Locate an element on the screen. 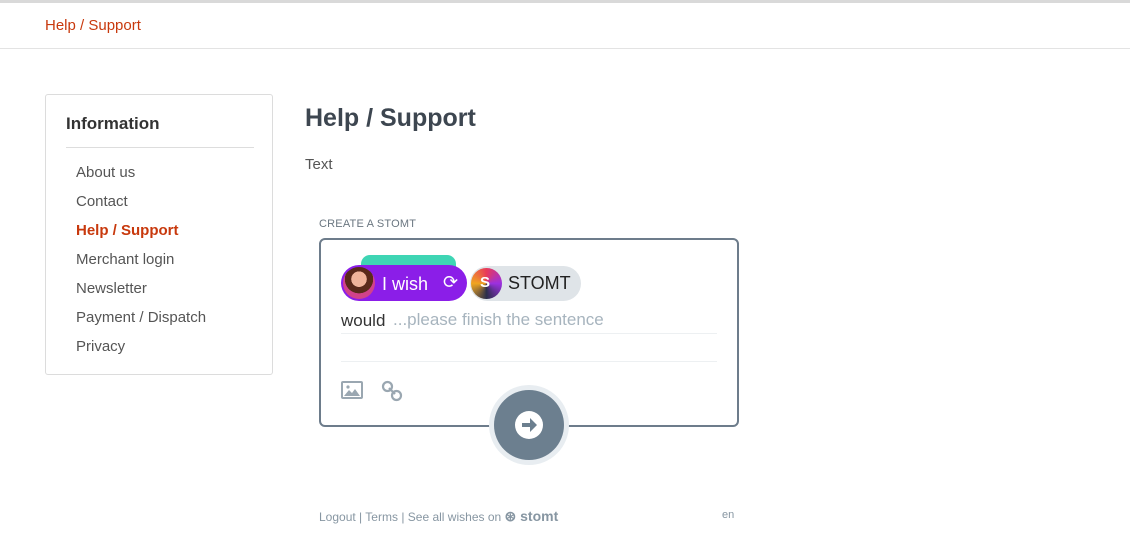 The image size is (1130, 551). submit-button-inner is located at coordinates (529, 425).